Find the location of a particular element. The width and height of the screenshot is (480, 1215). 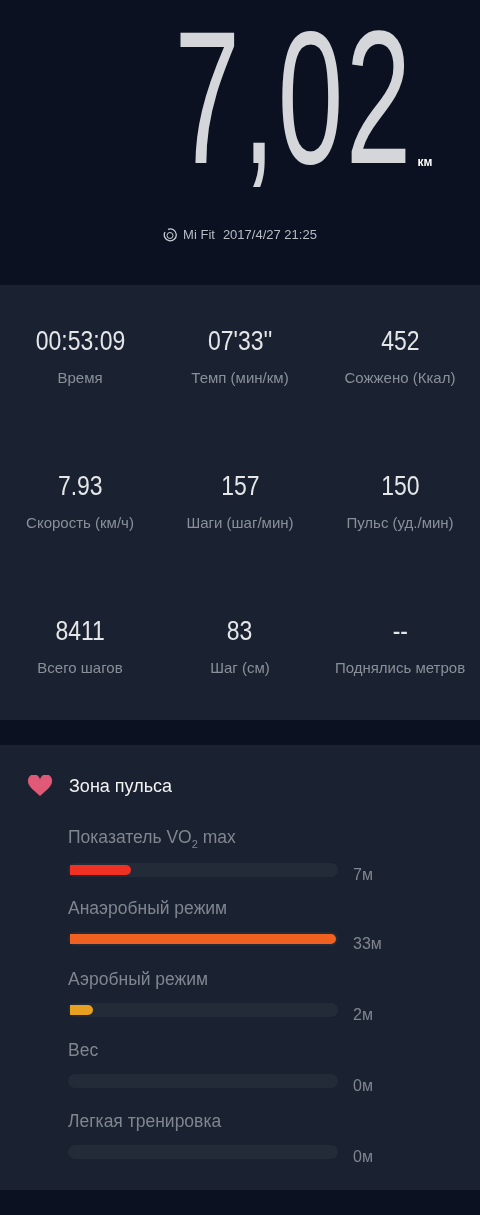

stat-label: Поднялись метров is located at coordinates (400, 667).